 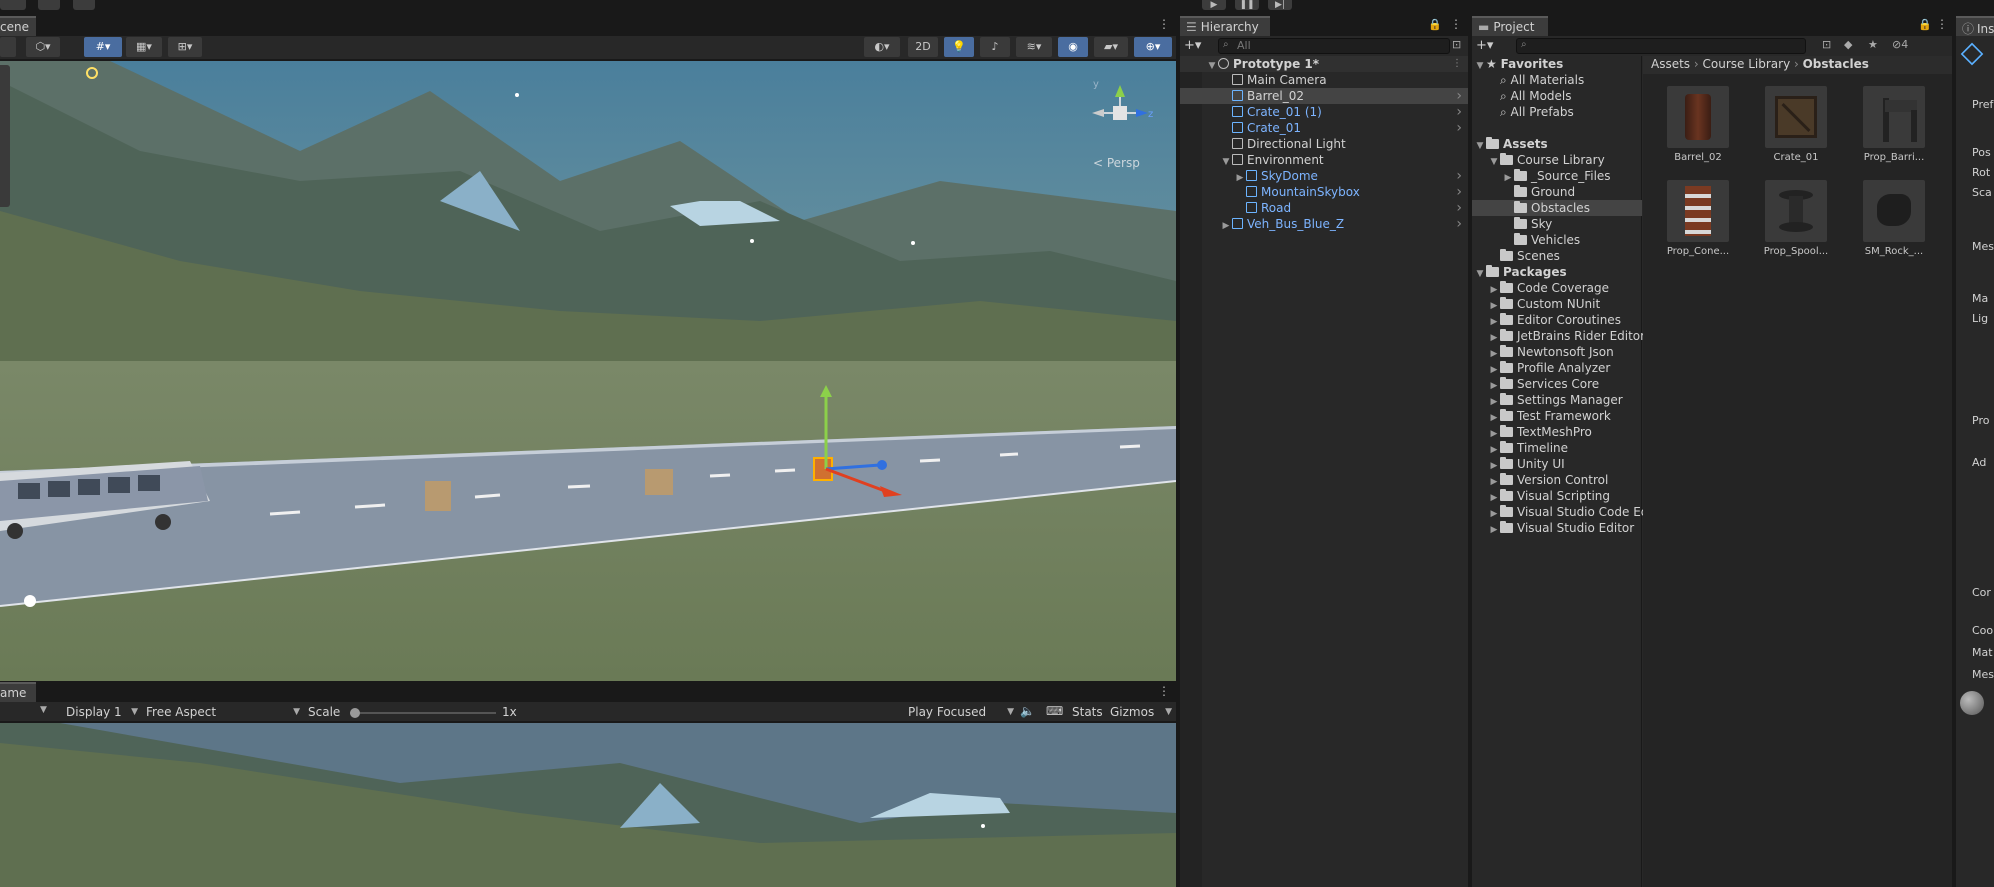 I want to click on gizmos-toggle-icon: ⊕▾, so click(x=1153, y=47).